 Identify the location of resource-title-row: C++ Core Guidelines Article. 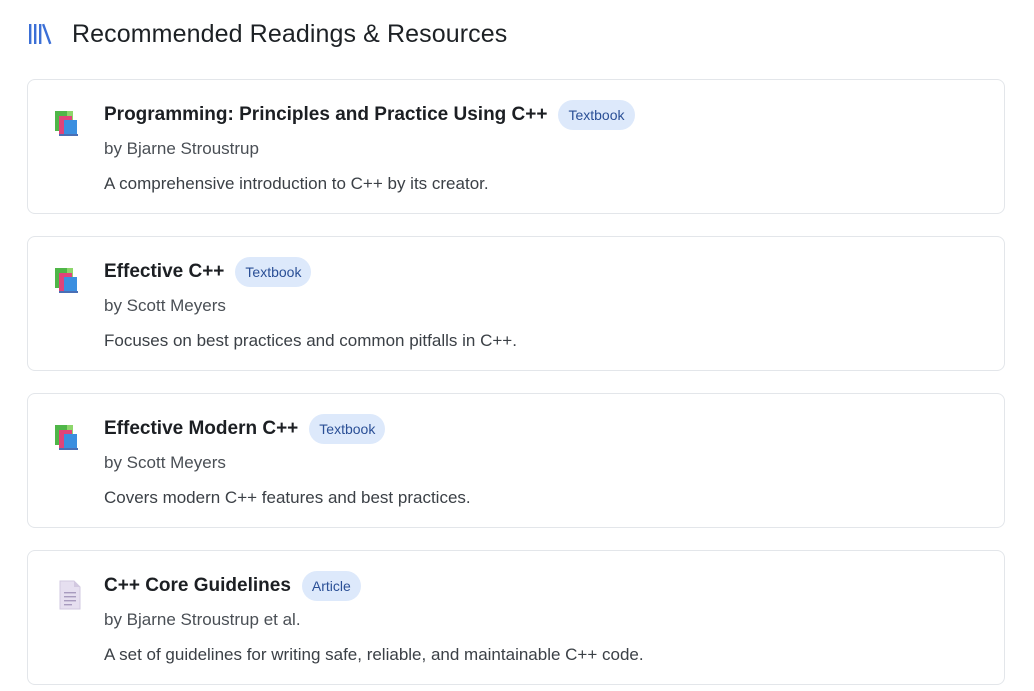
(232, 586).